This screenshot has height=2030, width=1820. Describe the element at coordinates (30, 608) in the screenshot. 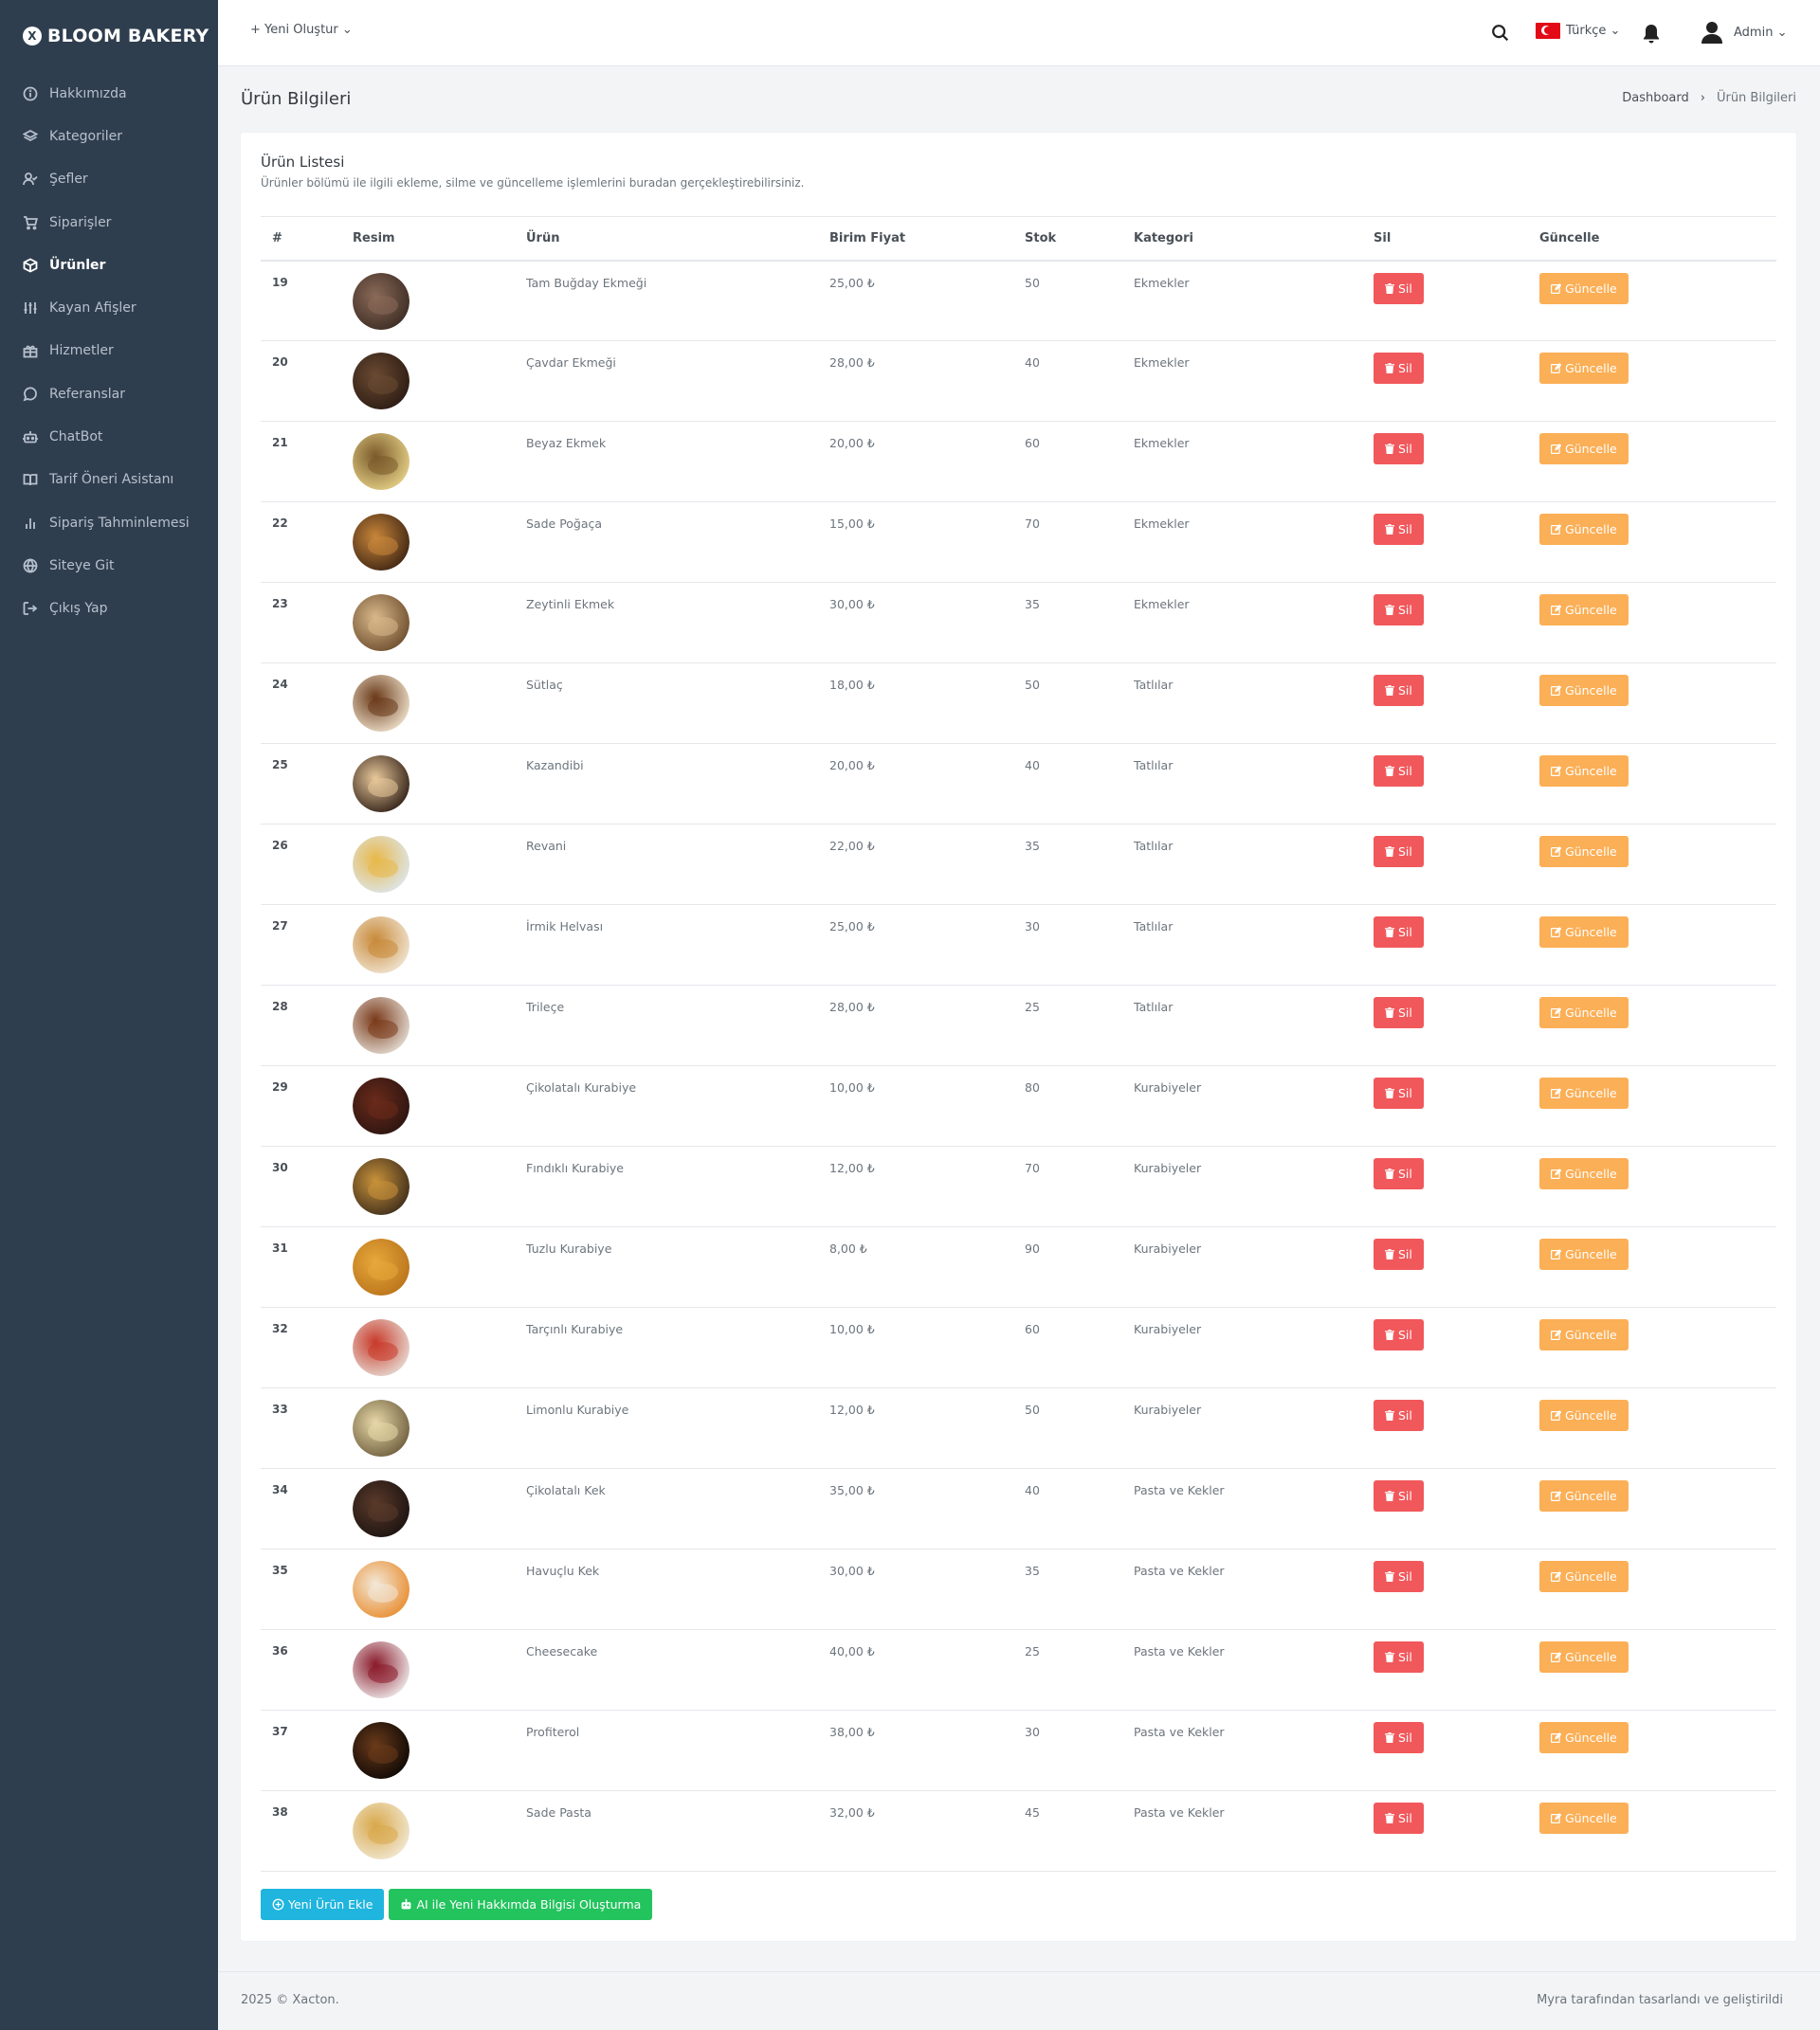

I see `logout-icon` at that location.